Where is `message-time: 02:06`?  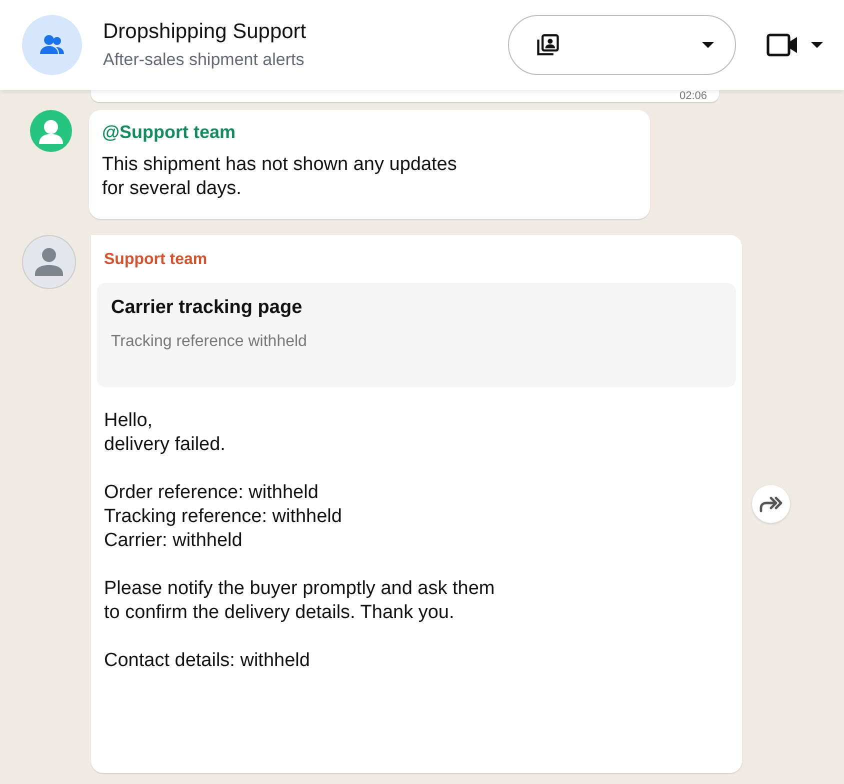 message-time: 02:06 is located at coordinates (693, 96).